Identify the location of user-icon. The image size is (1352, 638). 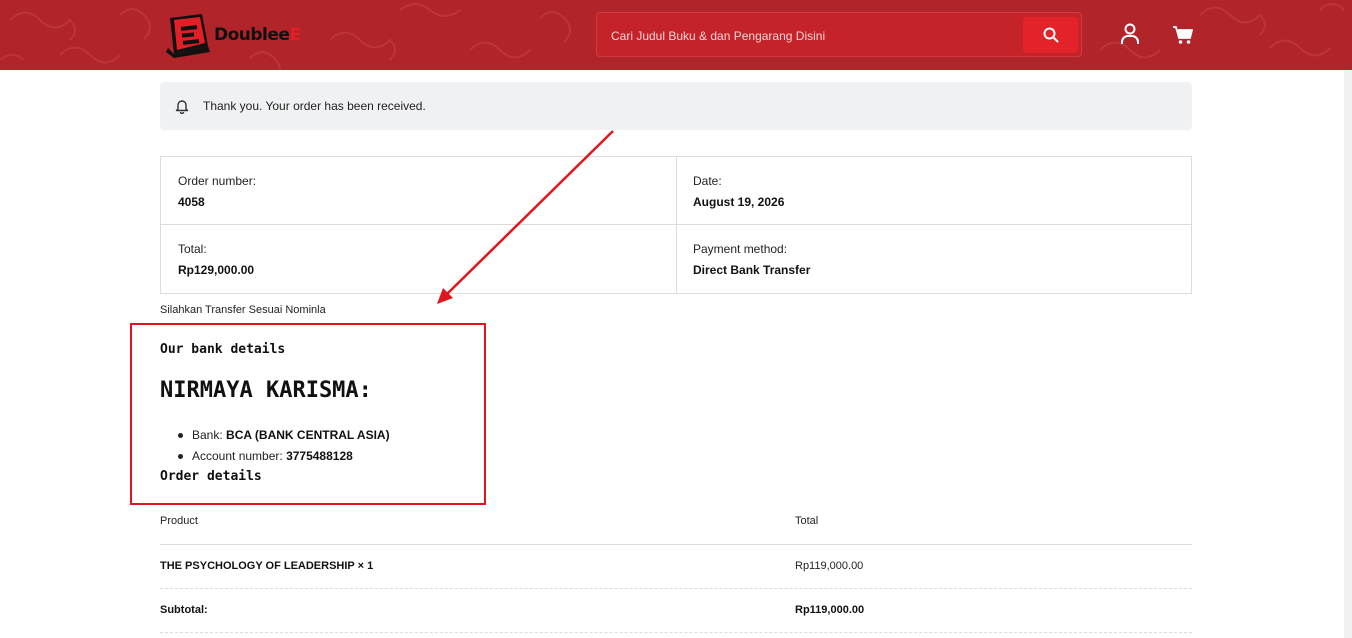
(1130, 34).